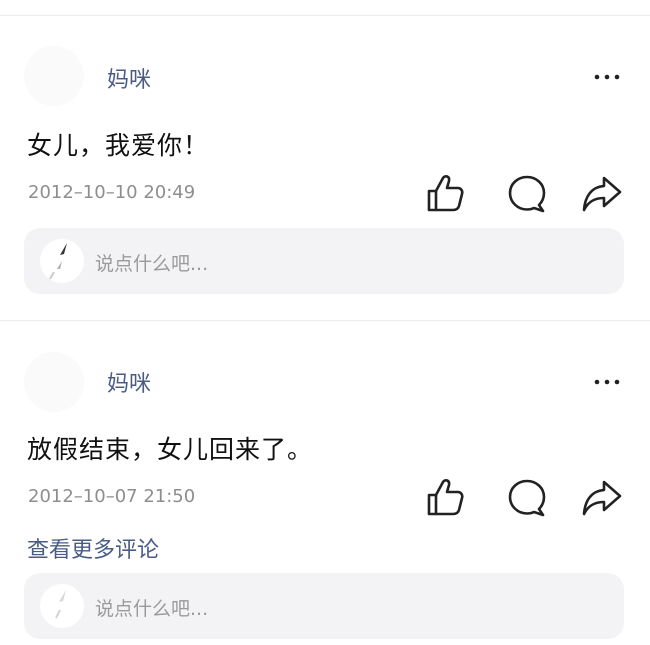  Describe the element at coordinates (170, 449) in the screenshot. I see `post-content: 放假结束，女儿回来了。` at that location.